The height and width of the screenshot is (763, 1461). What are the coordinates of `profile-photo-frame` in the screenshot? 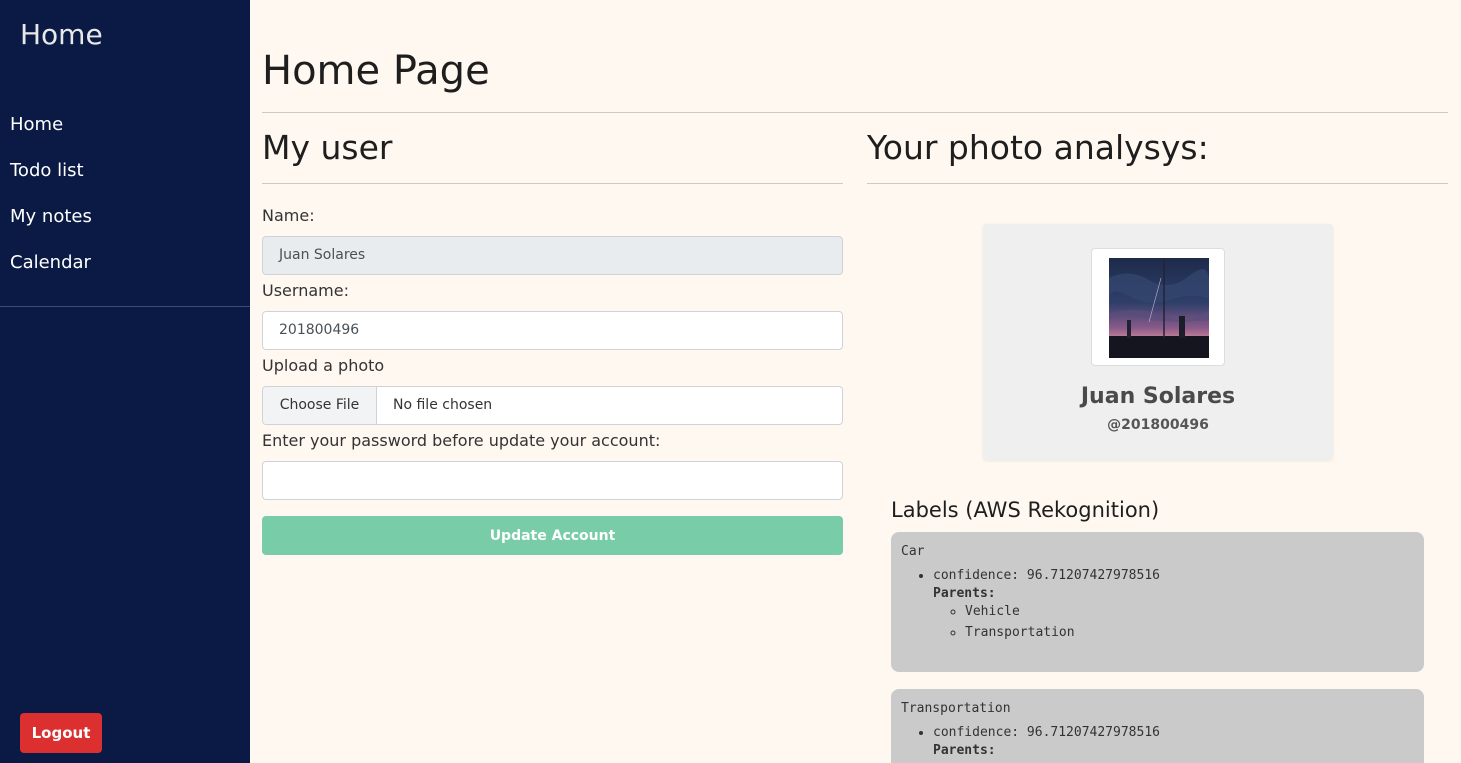 It's located at (1158, 307).